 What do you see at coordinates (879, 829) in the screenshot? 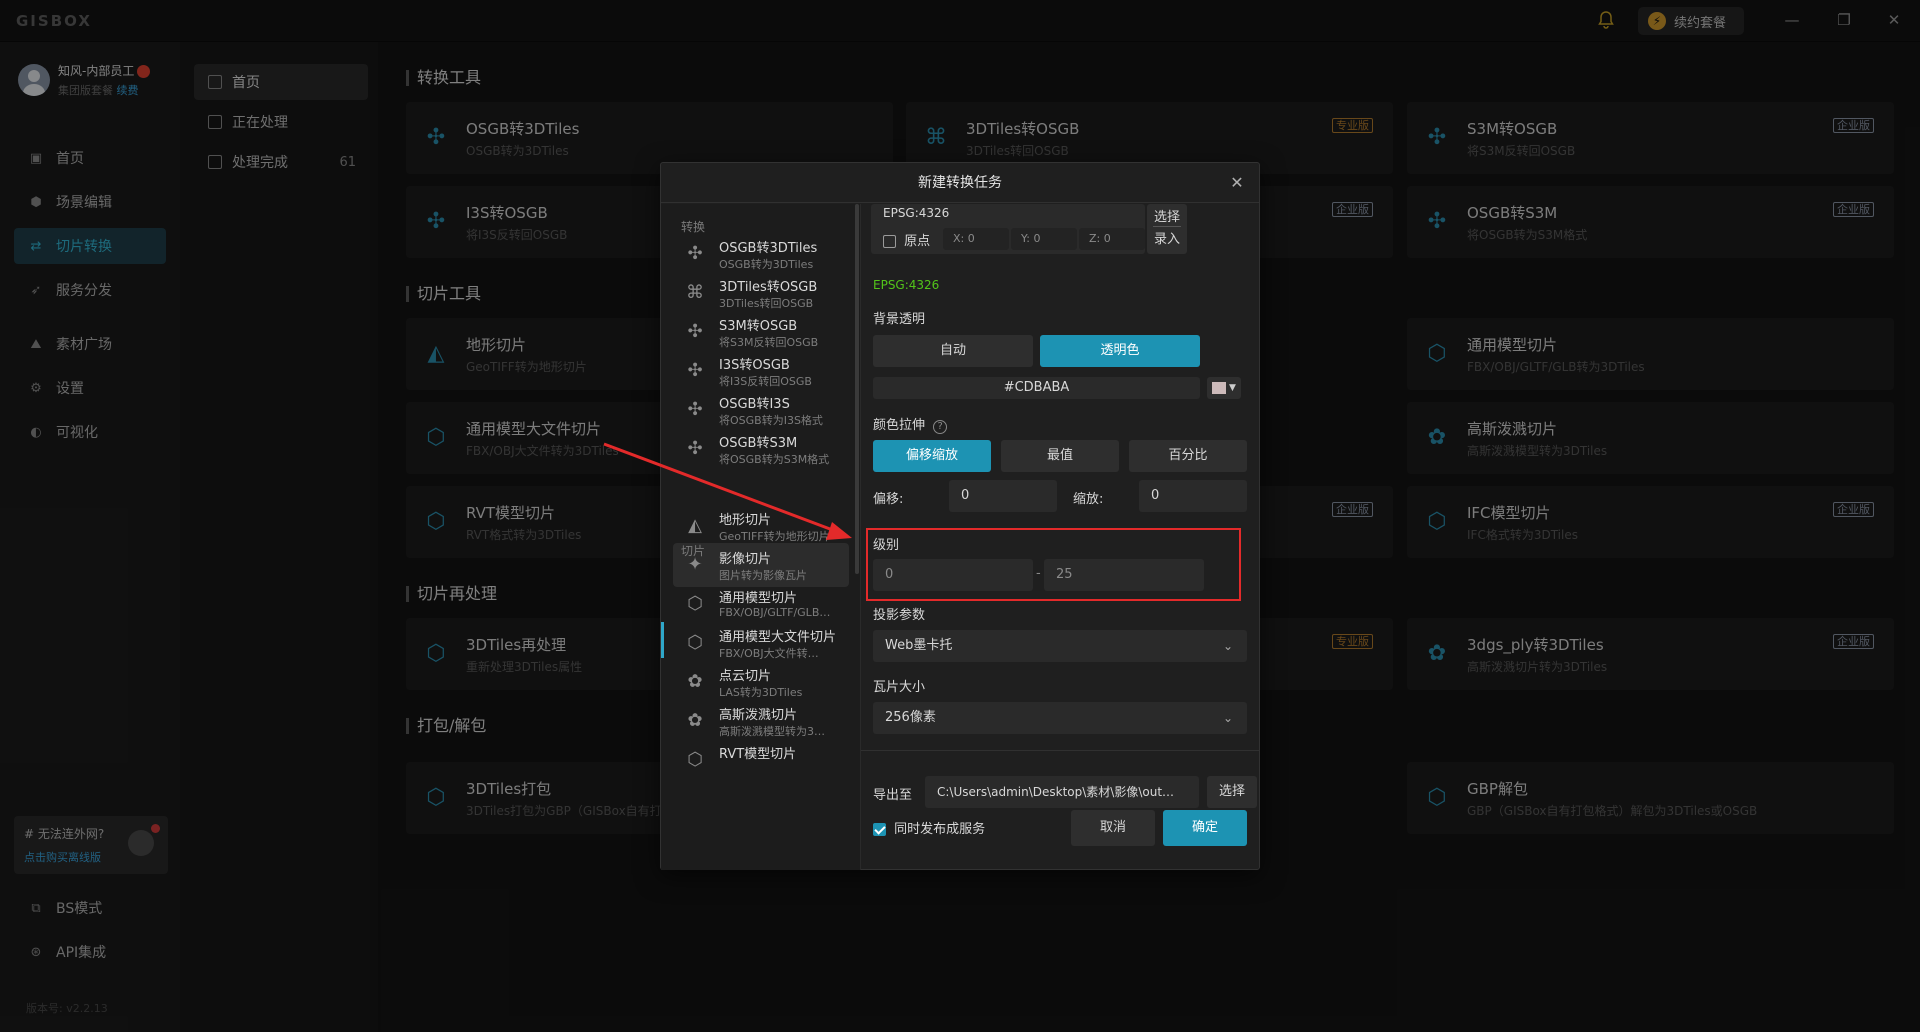
I see `publish-checkbox` at bounding box center [879, 829].